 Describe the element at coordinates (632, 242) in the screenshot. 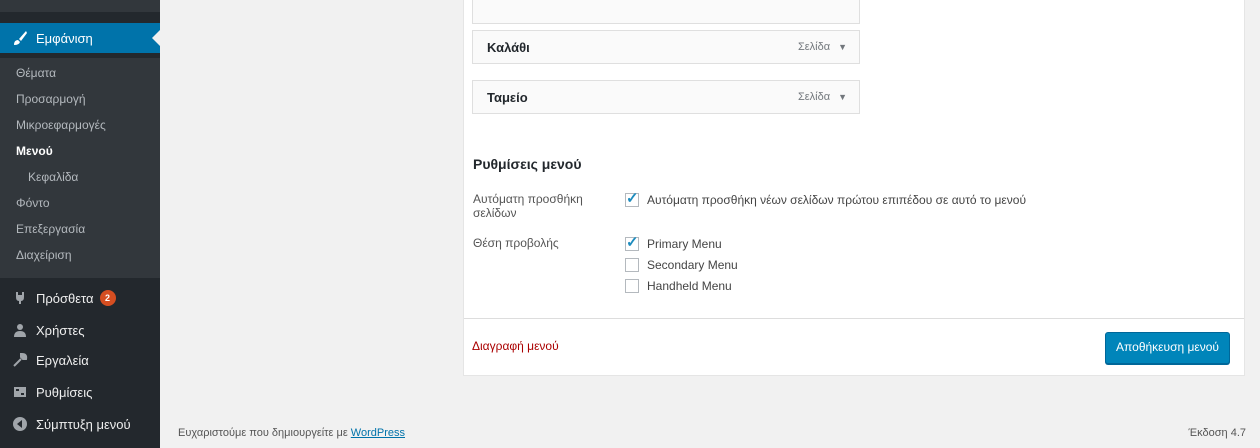

I see `location-checkbox-primary` at that location.